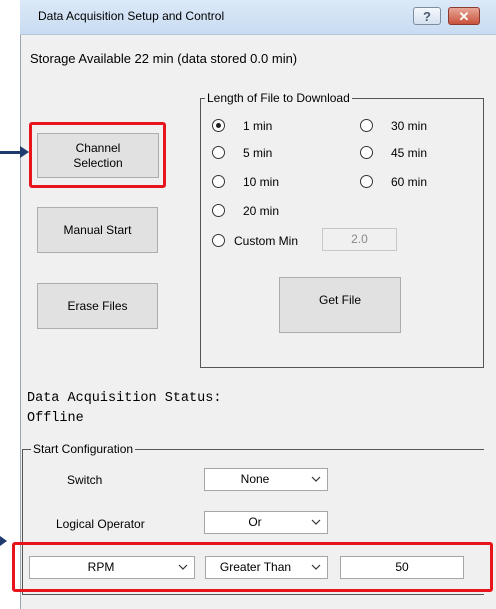 Image resolution: width=496 pixels, height=609 pixels. Describe the element at coordinates (97, 230) in the screenshot. I see `manual-start-button: Manual Start` at that location.